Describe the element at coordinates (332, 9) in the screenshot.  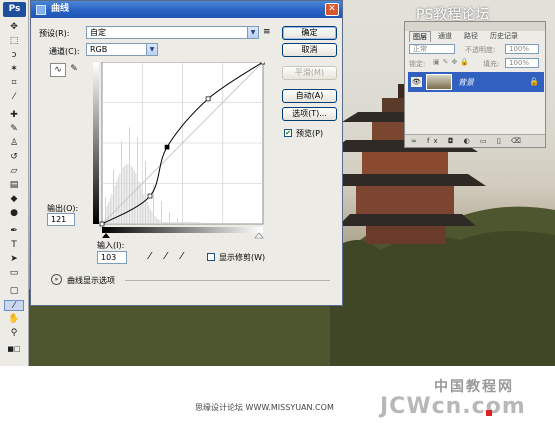
I see `close-icon: ✕` at that location.